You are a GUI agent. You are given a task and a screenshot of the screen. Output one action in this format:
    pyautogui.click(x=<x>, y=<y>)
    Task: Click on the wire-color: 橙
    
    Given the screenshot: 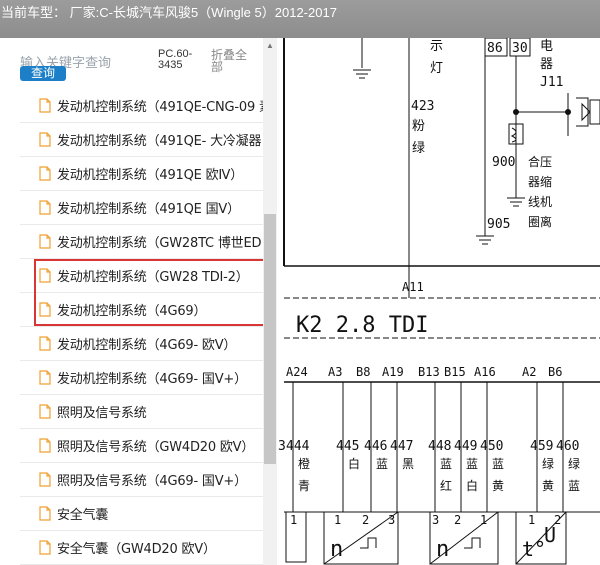 What is the action you would take?
    pyautogui.click(x=304, y=463)
    